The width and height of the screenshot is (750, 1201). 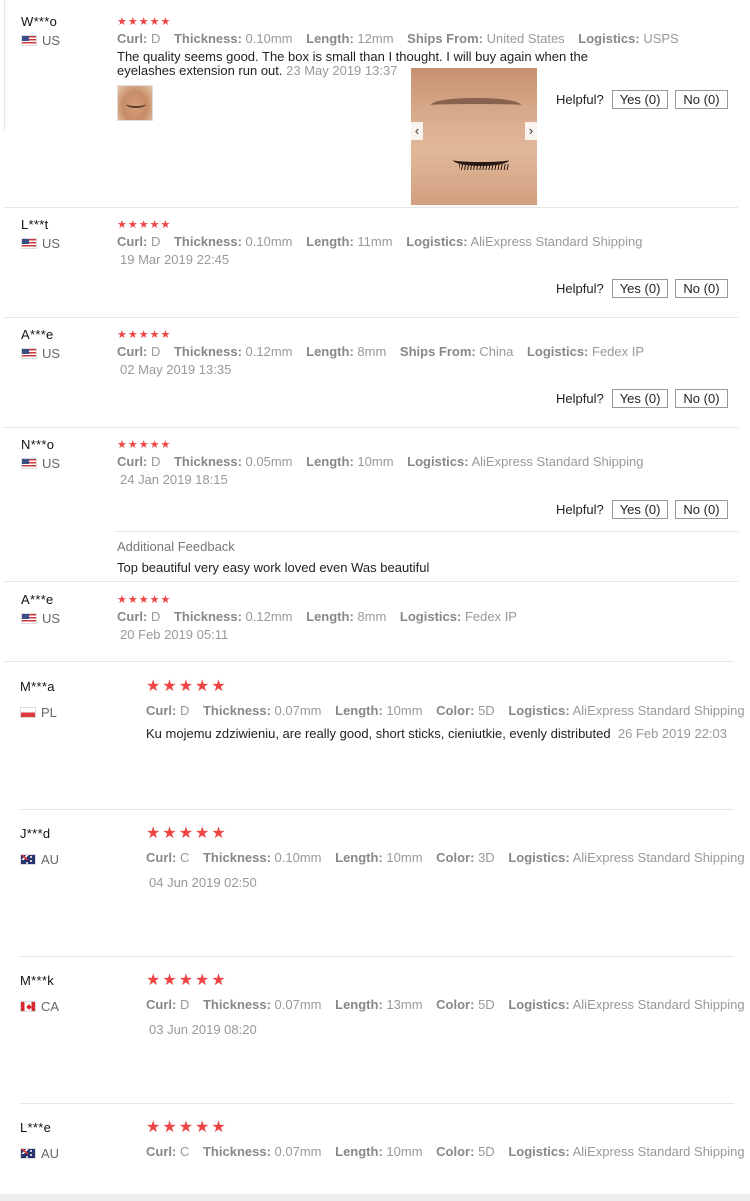 I want to click on reviewer-name: N***o, so click(x=38, y=444).